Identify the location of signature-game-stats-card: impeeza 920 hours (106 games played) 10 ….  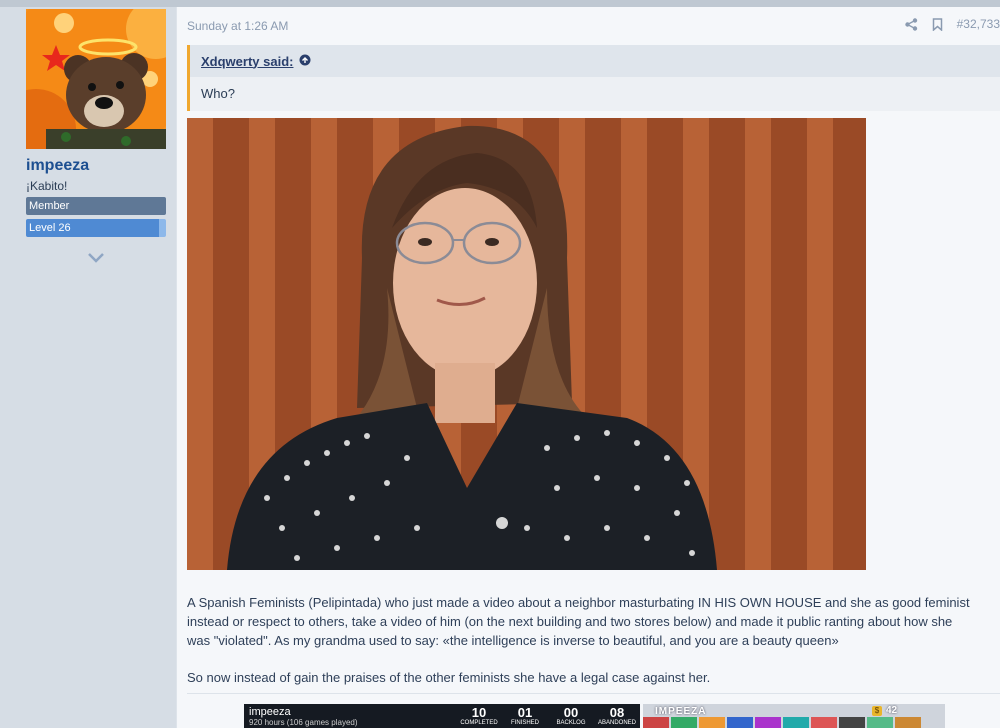
(442, 716).